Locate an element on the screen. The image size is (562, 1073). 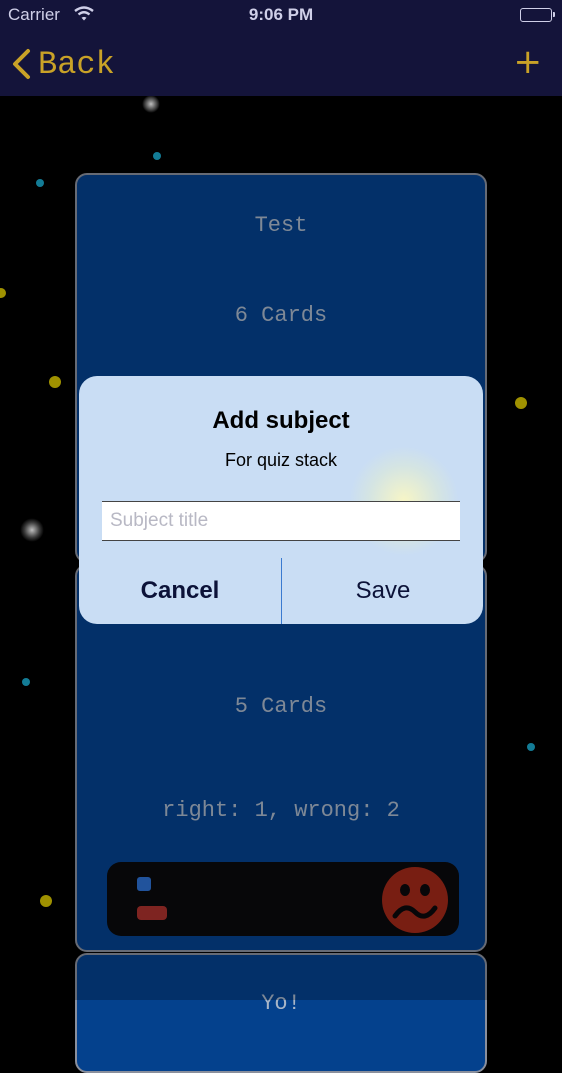
navigation-bar: Back + is located at coordinates (281, 63).